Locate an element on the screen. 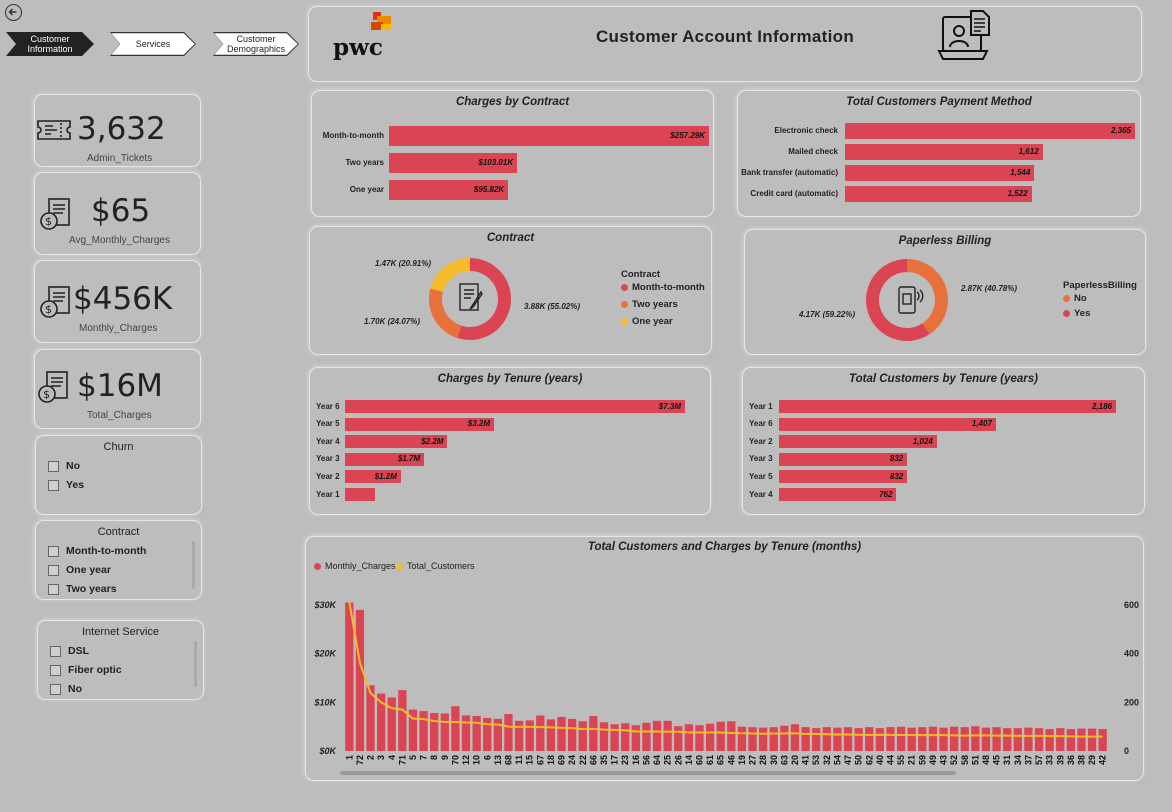  slicer-option-dsl: DSL is located at coordinates (69, 651).